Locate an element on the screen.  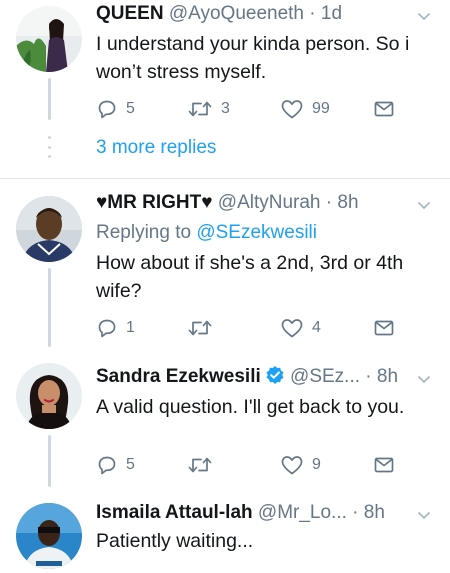
tweet-actions: 5 9 is located at coordinates (256, 465).